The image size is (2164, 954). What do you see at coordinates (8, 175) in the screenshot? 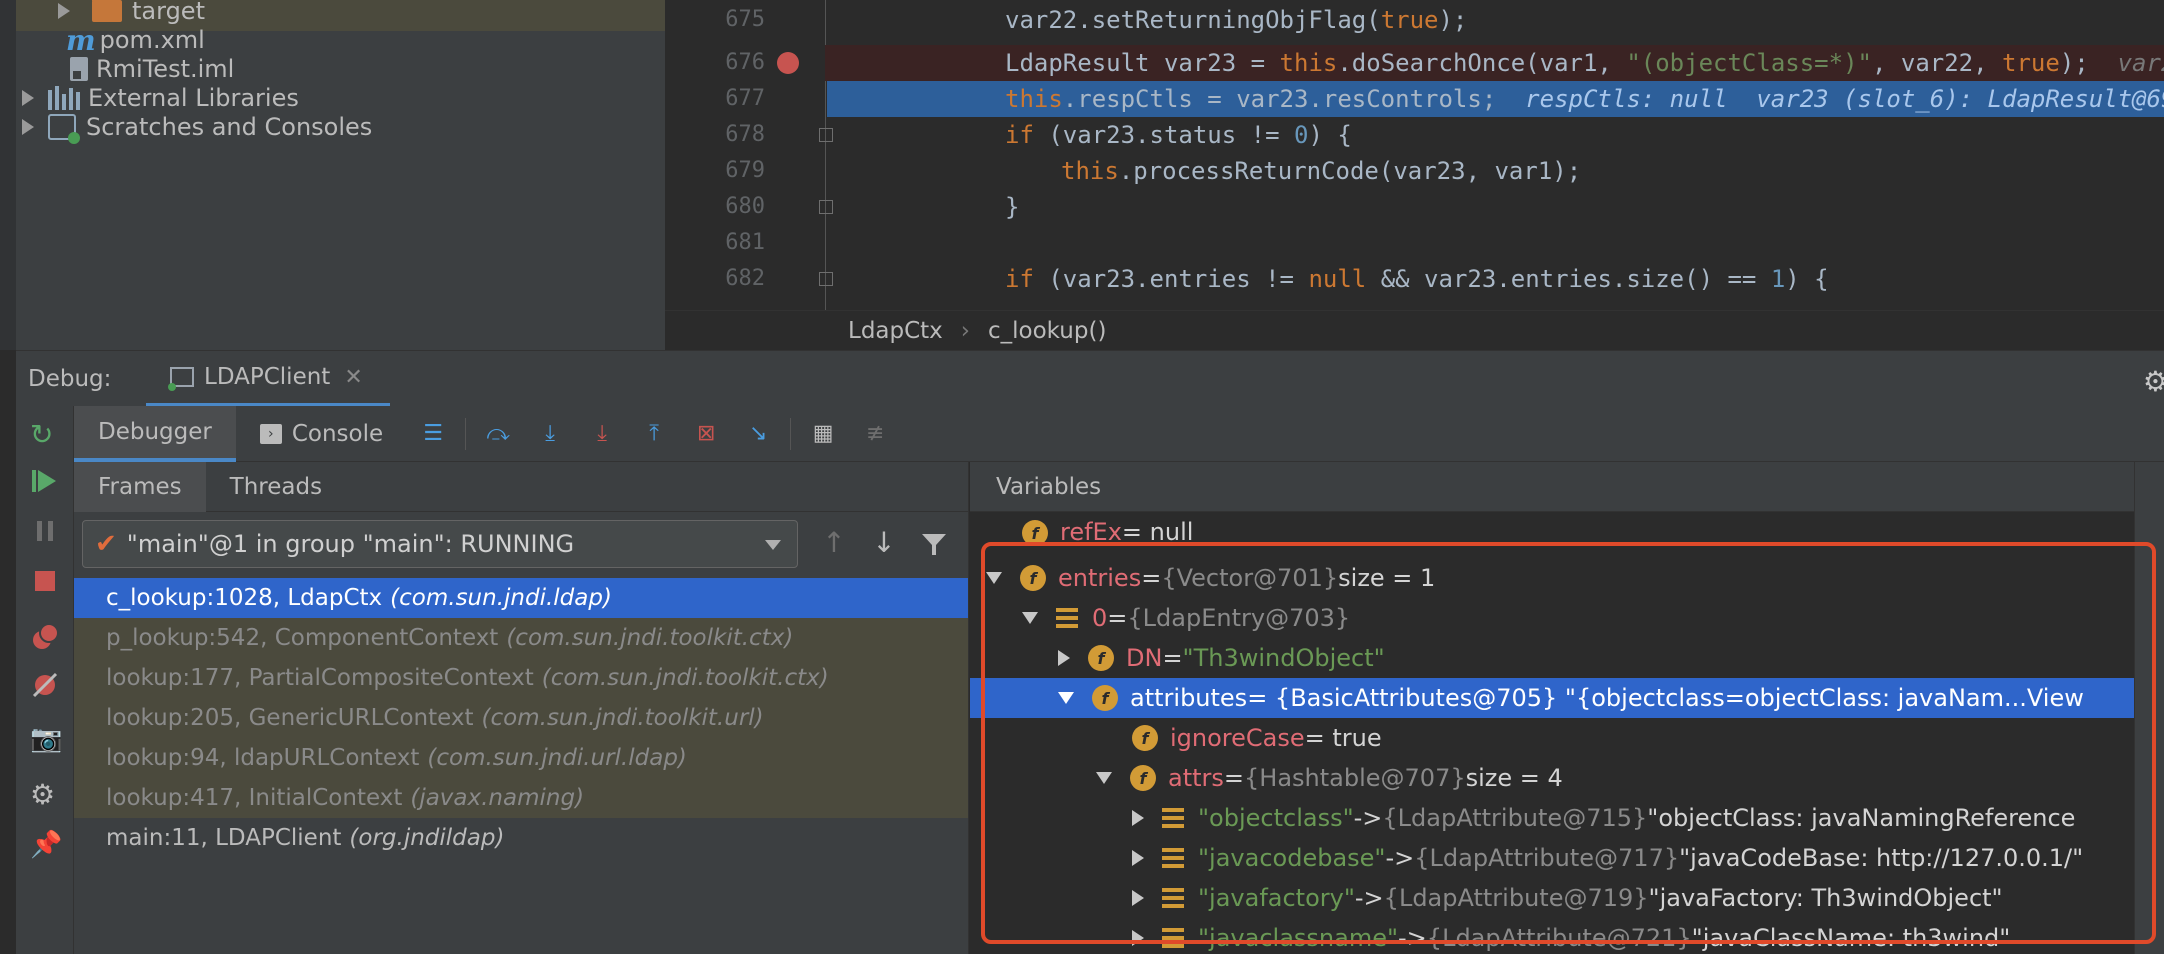
I see `project-tree-gutter` at bounding box center [8, 175].